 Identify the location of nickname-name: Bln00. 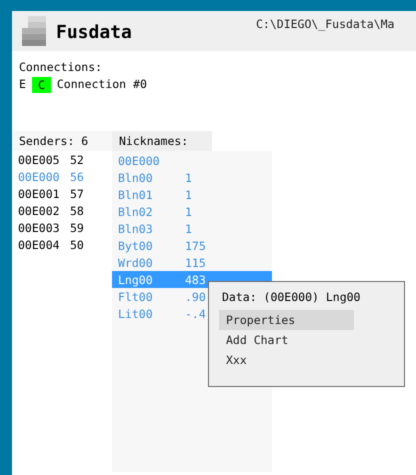
(136, 177).